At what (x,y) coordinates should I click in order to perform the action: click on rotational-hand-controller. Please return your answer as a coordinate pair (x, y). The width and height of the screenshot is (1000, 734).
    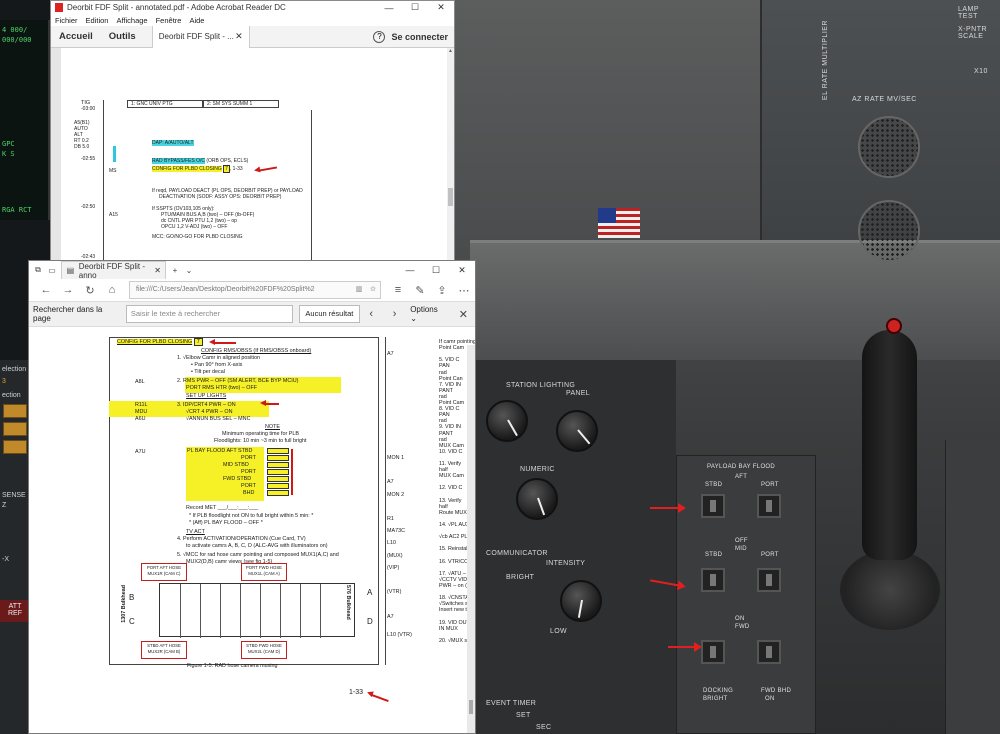
    Looking at the image, I should click on (890, 470).